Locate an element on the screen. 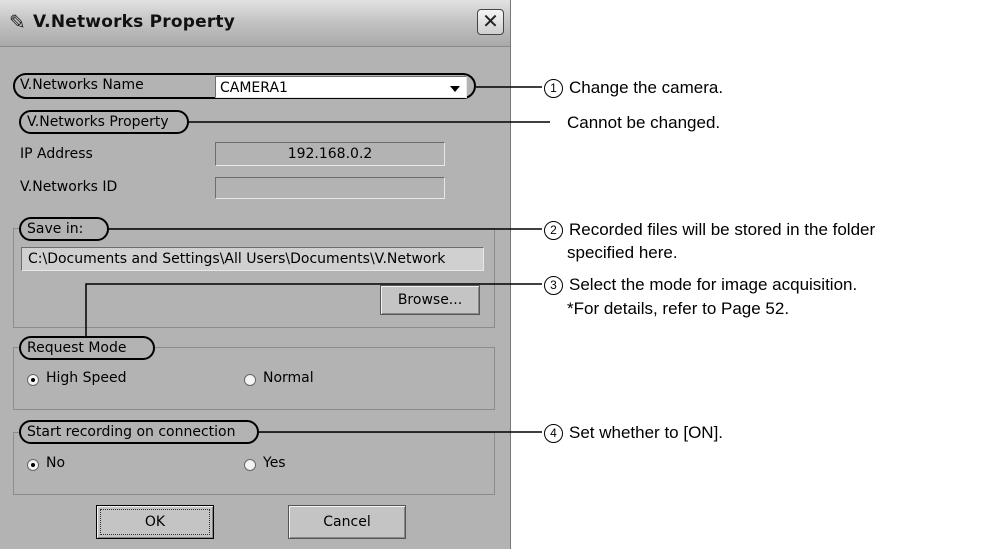  annotation-property-text: Cannot be changed. is located at coordinates (644, 122).